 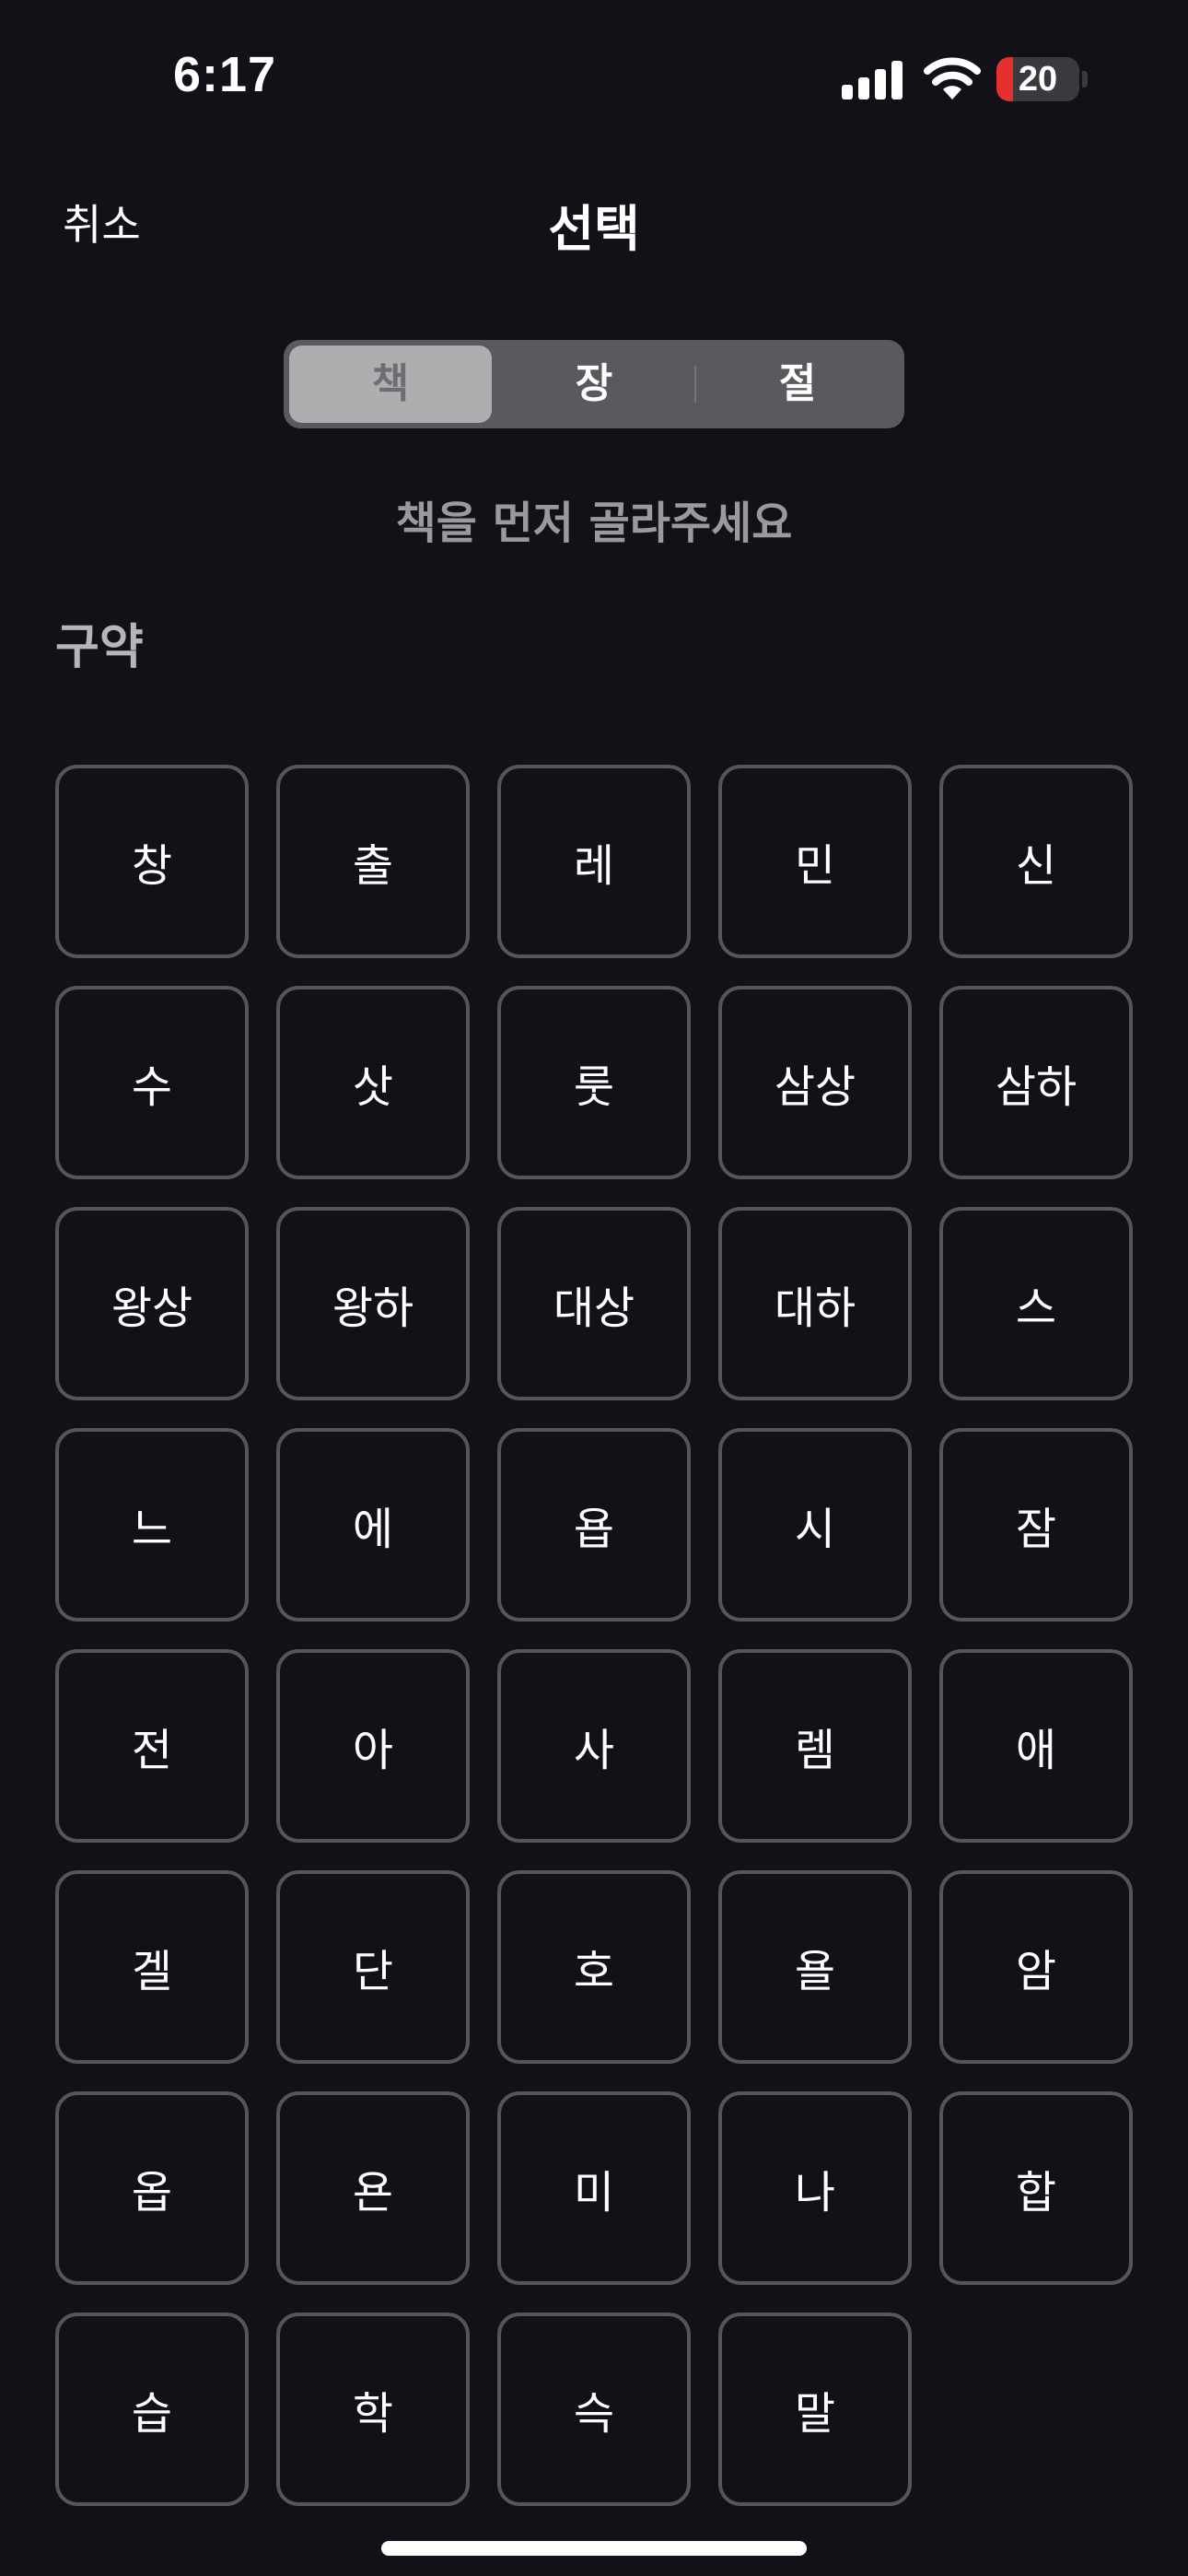 What do you see at coordinates (373, 2409) in the screenshot?
I see `book-button: 학` at bounding box center [373, 2409].